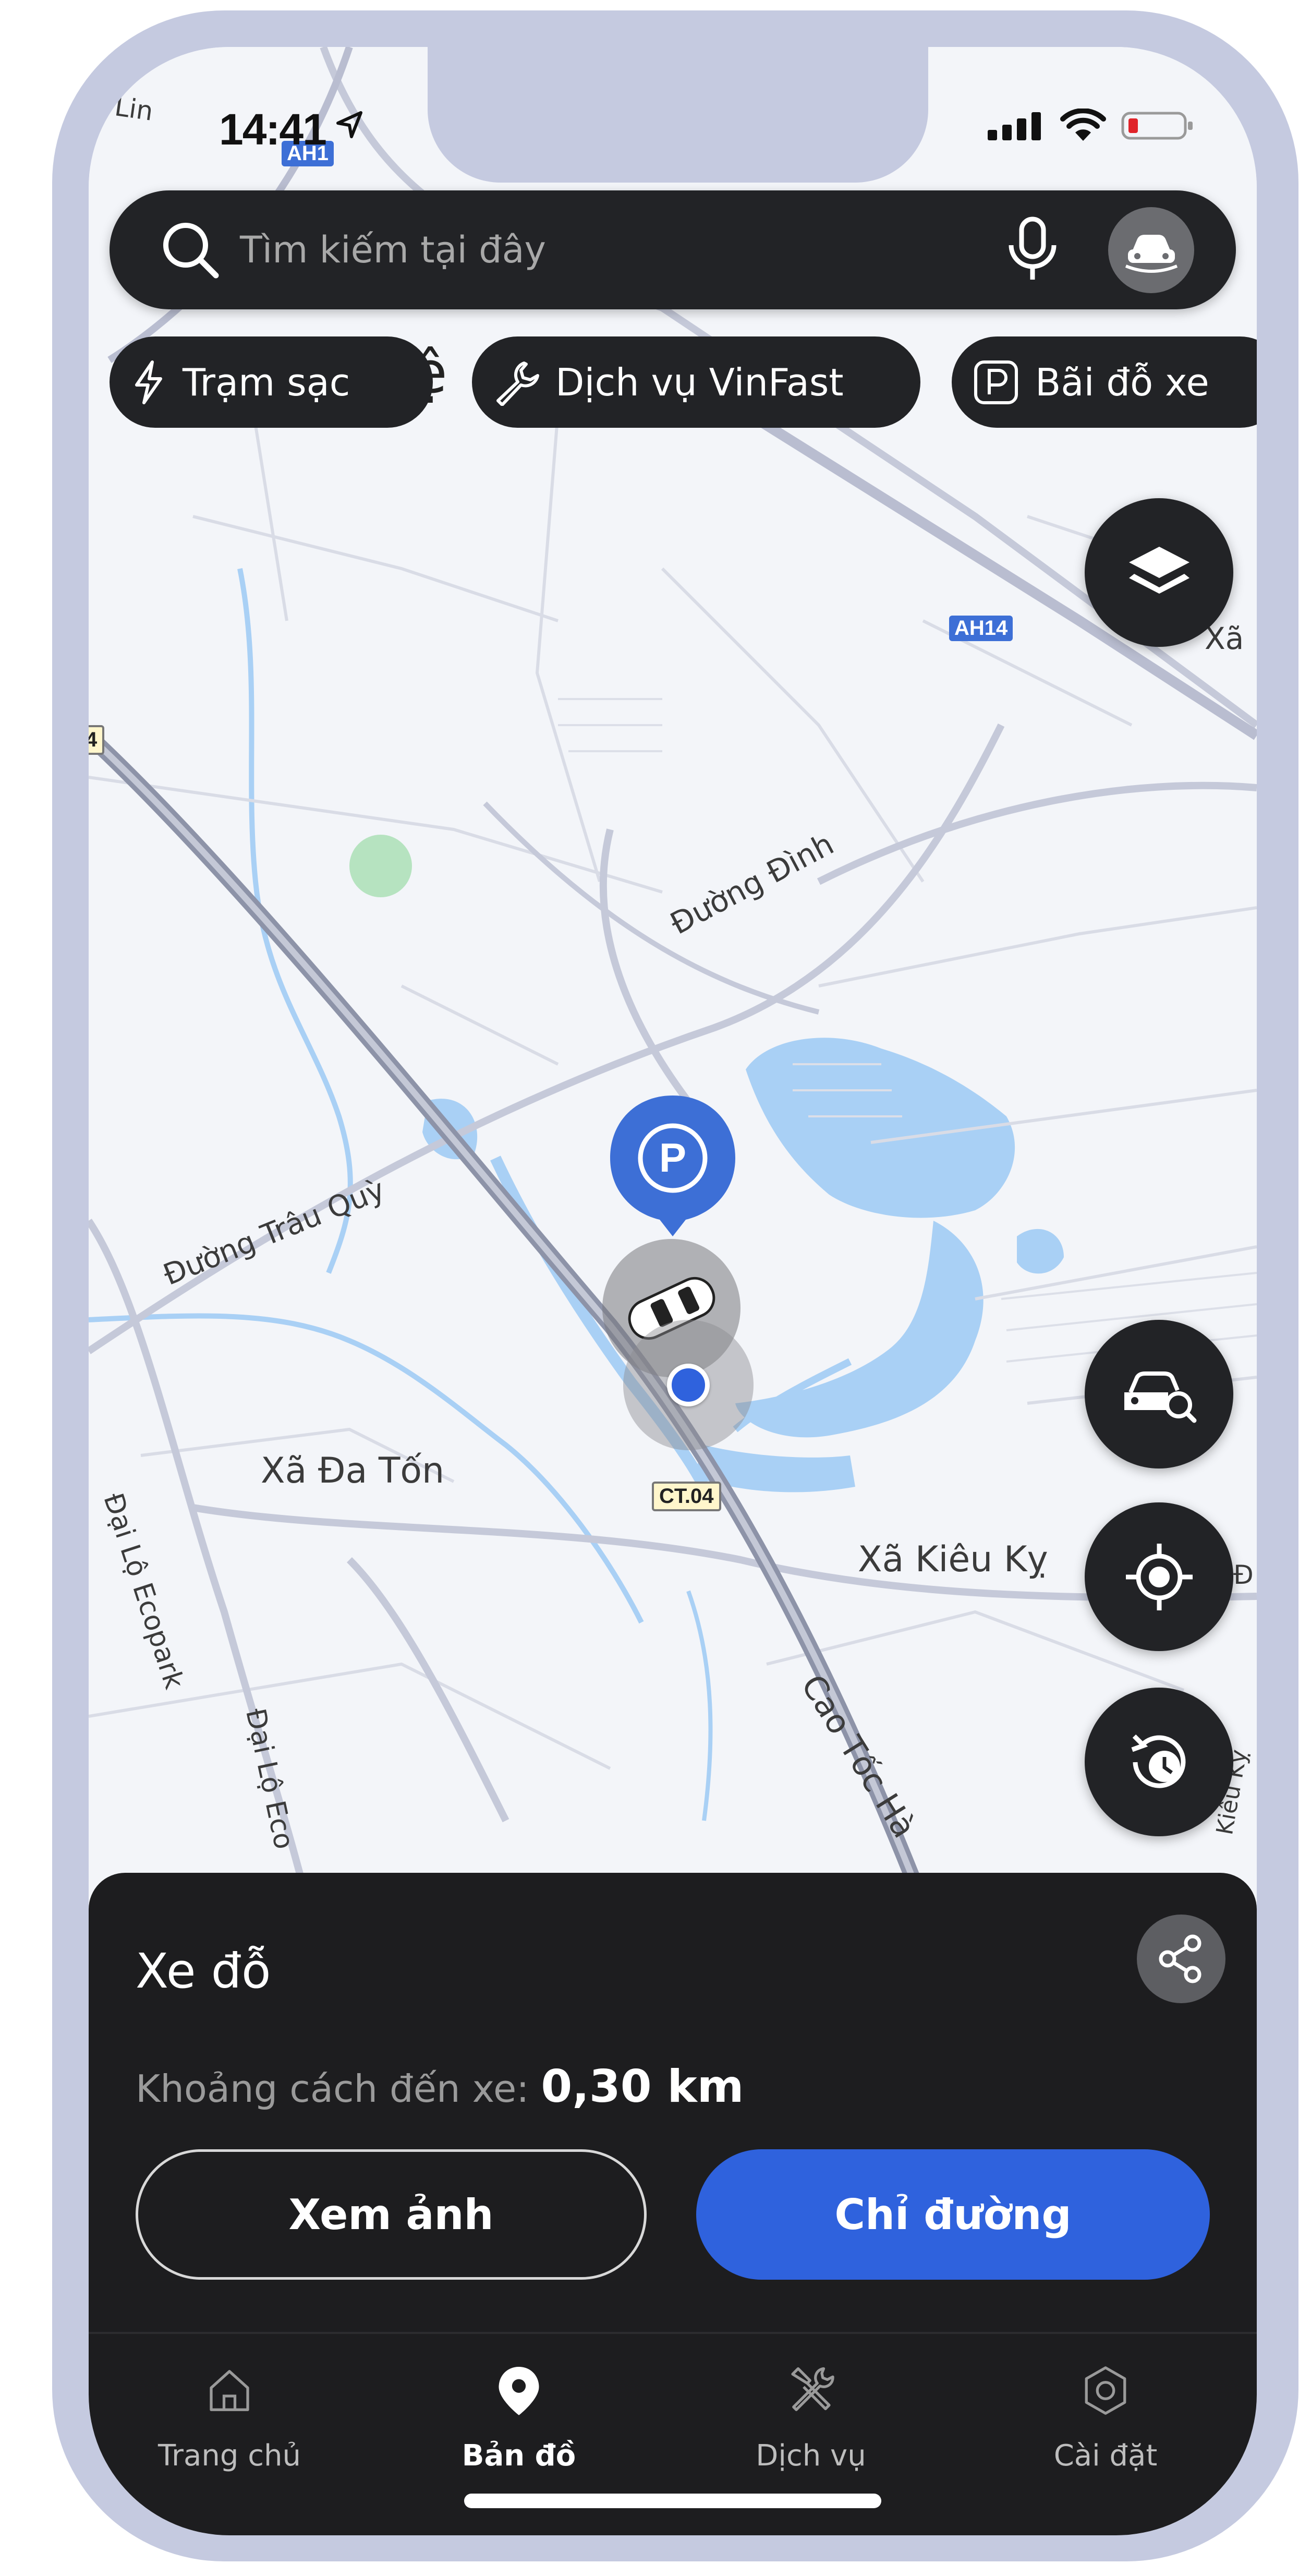  What do you see at coordinates (353, 1470) in the screenshot?
I see `map-label-commune-da-ton: Xã Đa Tốn` at bounding box center [353, 1470].